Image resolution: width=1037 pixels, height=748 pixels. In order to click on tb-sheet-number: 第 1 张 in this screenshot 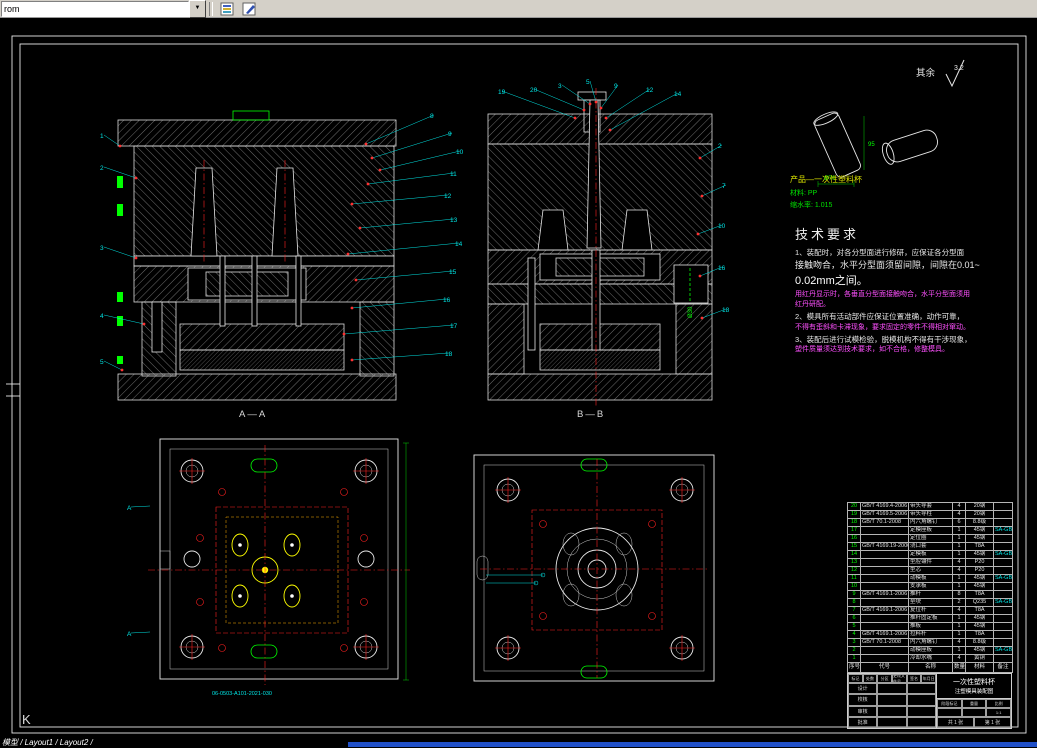, I will do `click(992, 722)`.